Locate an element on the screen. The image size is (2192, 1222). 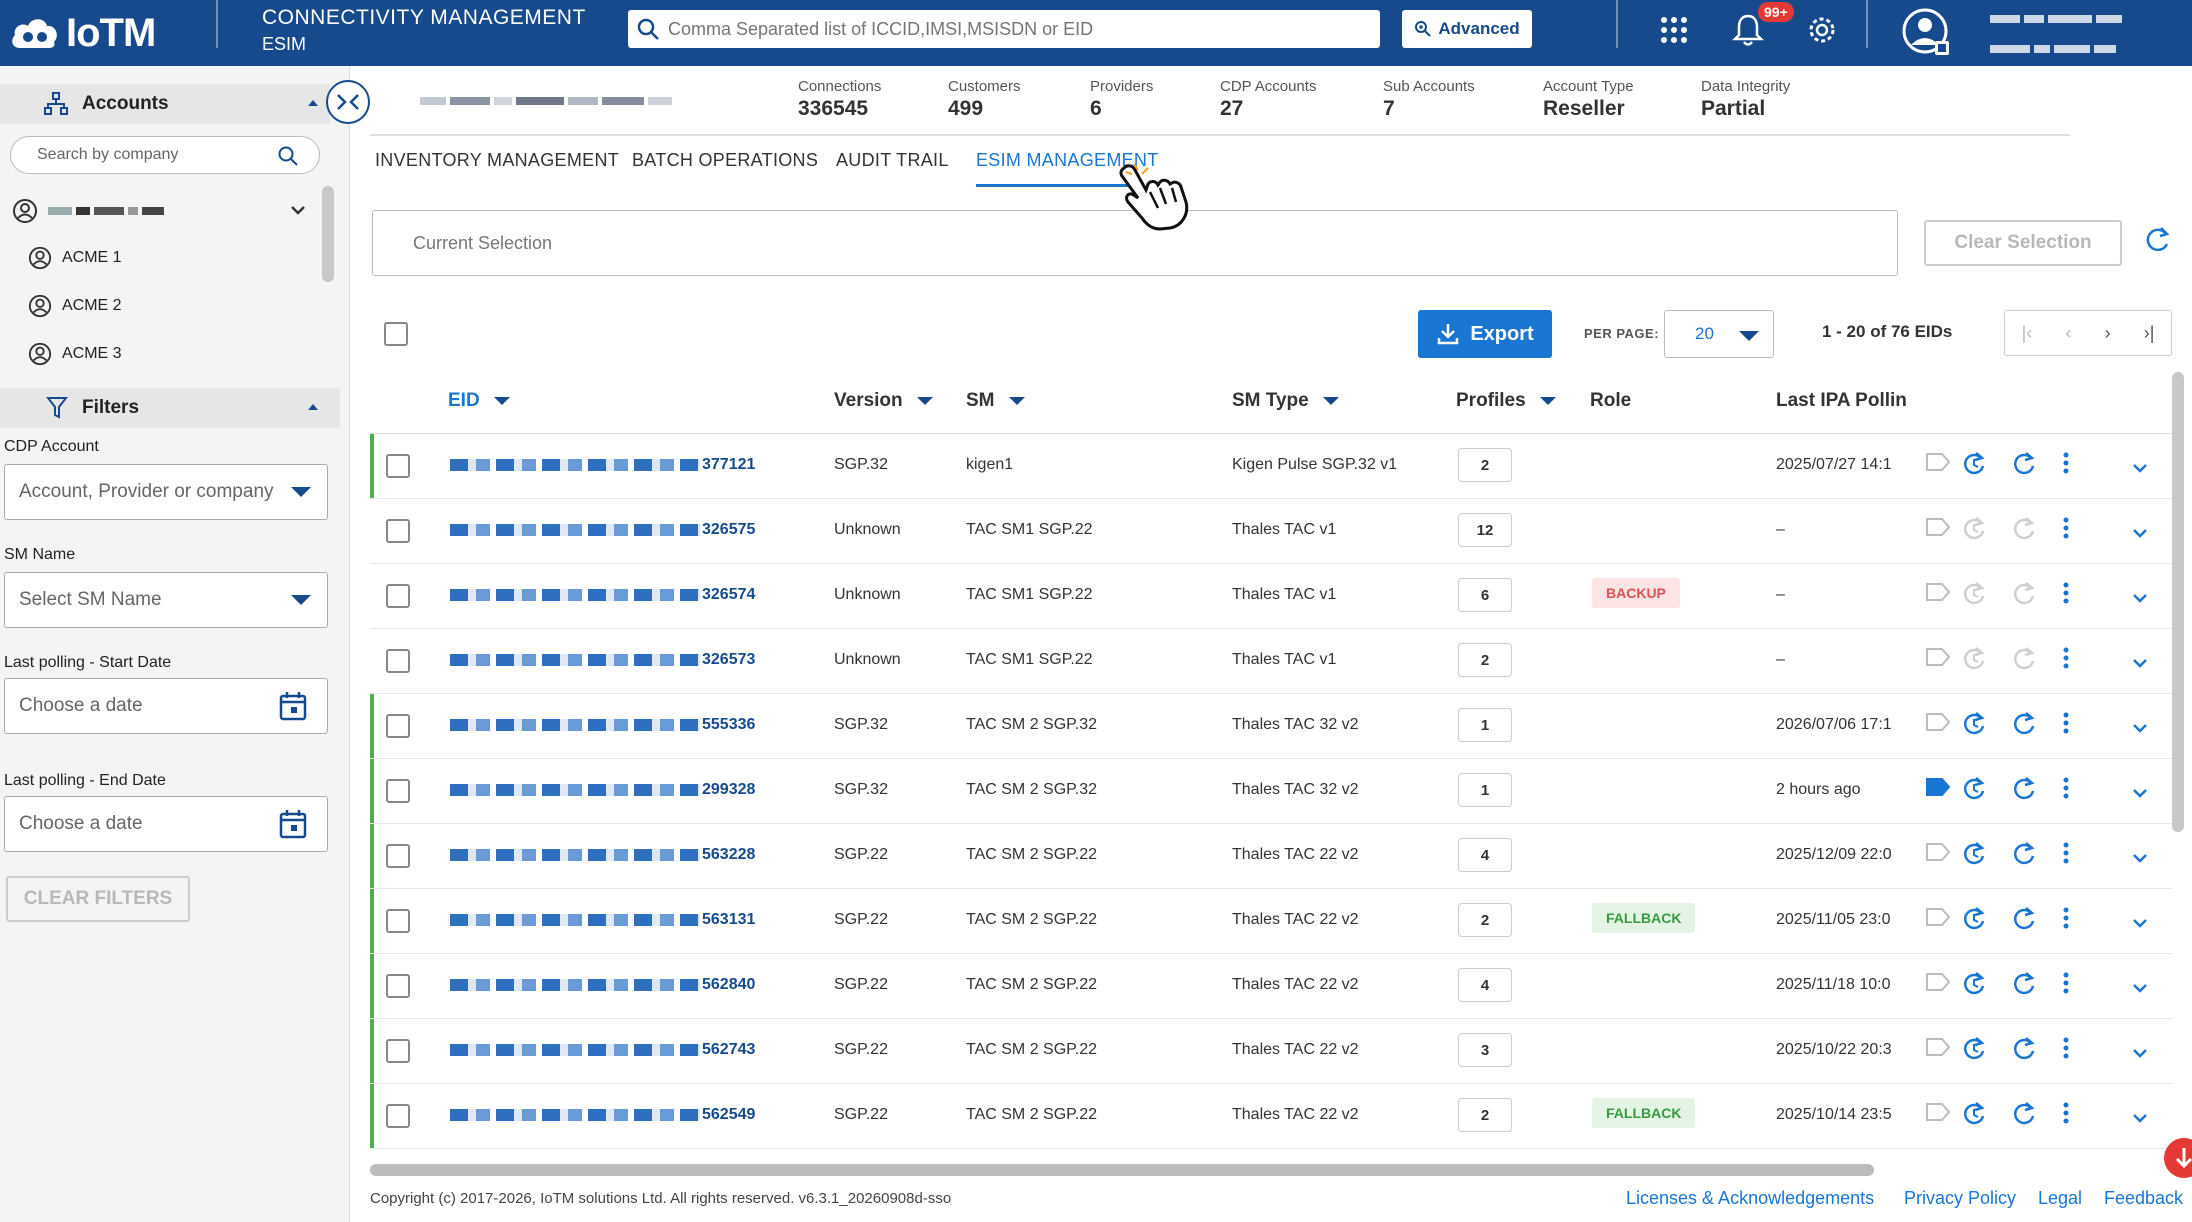
profiles-count-badge: 6 is located at coordinates (1485, 595).